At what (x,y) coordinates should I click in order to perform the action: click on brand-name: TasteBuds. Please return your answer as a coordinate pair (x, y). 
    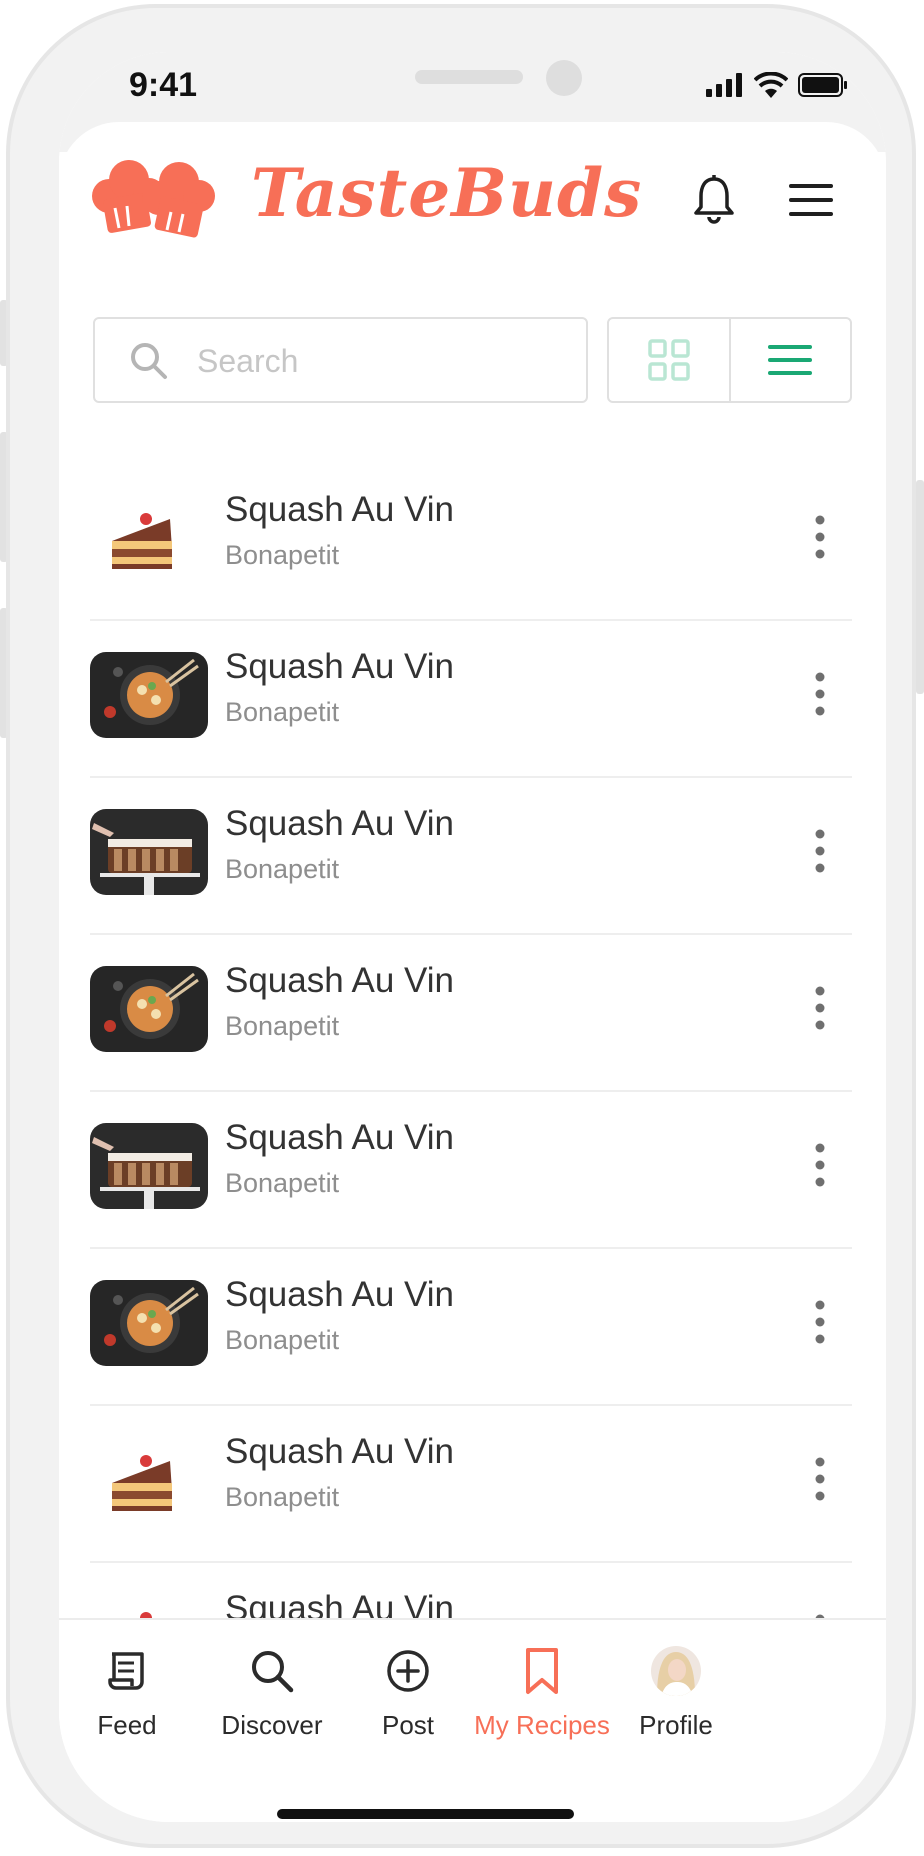
    Looking at the image, I should click on (447, 193).